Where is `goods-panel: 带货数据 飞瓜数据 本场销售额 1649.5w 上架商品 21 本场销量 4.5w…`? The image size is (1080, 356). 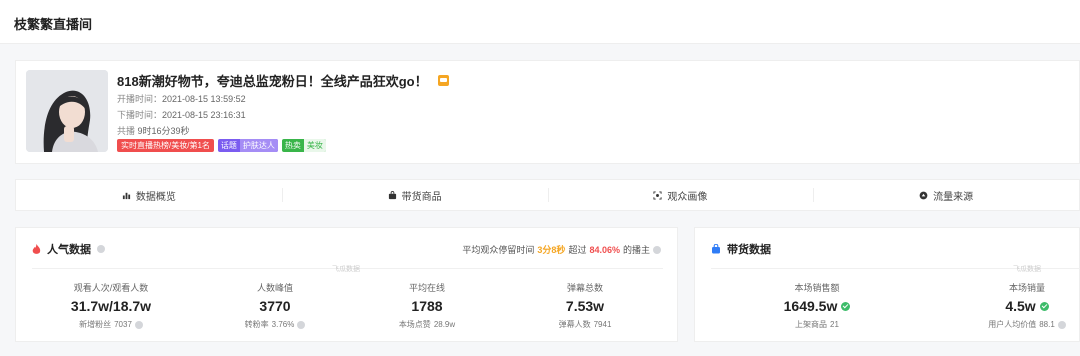
goods-panel: 带货数据 飞瓜数据 本场销售额 1649.5w 上架商品 21 本场销量 4.5w… is located at coordinates (887, 284).